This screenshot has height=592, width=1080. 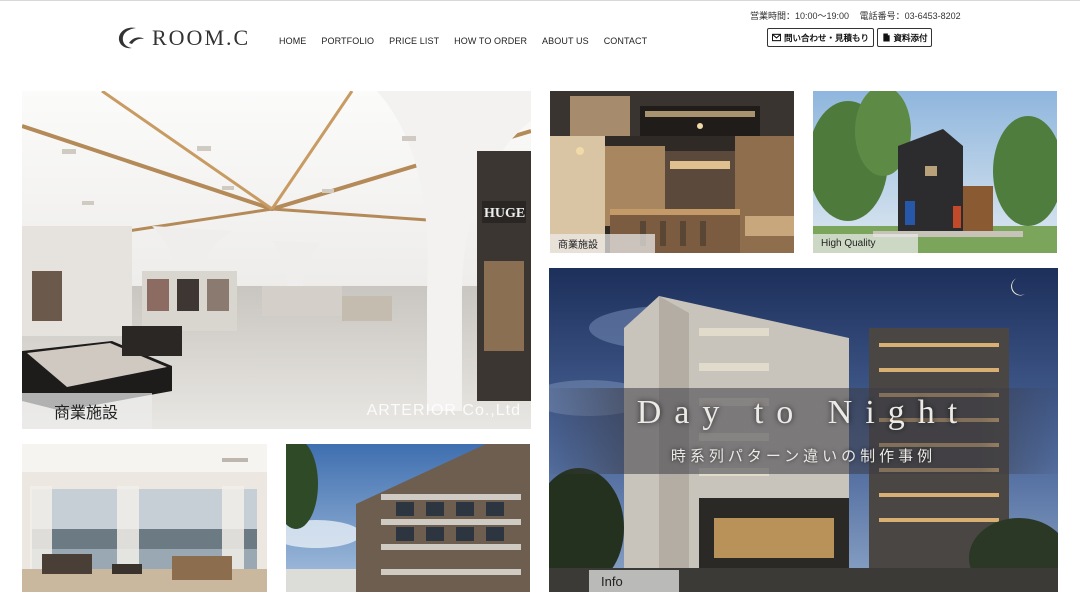 I want to click on portfolio-tile-living-room, so click(x=144, y=518).